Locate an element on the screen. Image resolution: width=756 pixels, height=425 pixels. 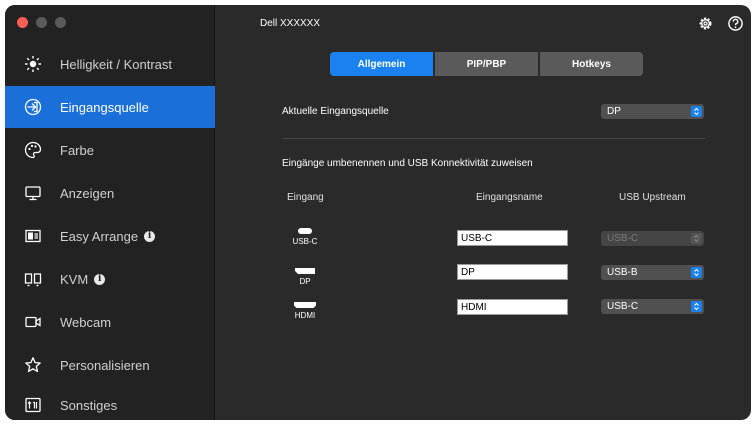
sidebar-item-label: Webcam is located at coordinates (86, 322).